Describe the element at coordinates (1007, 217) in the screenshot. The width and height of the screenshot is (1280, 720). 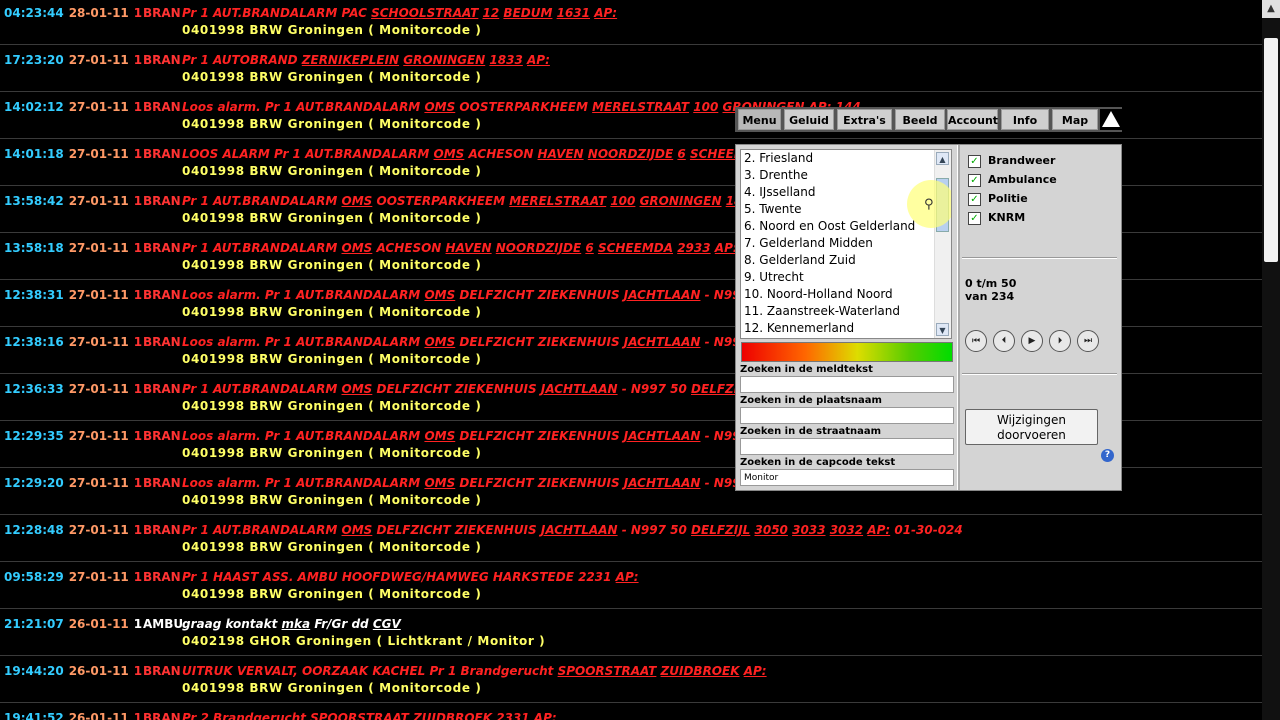
I see `filter-label: KNRM` at that location.